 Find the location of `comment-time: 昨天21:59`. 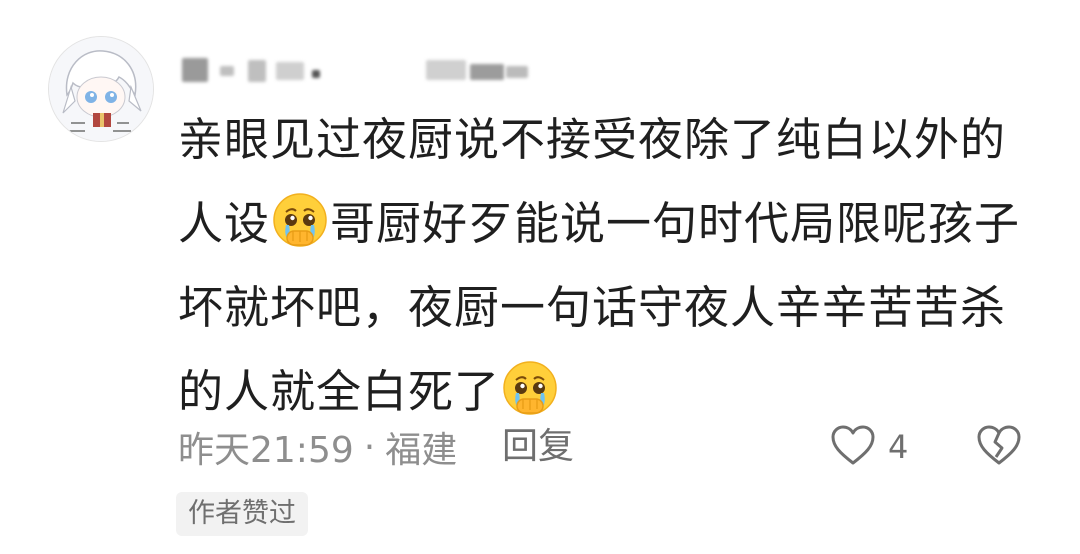

comment-time: 昨天21:59 is located at coordinates (266, 450).